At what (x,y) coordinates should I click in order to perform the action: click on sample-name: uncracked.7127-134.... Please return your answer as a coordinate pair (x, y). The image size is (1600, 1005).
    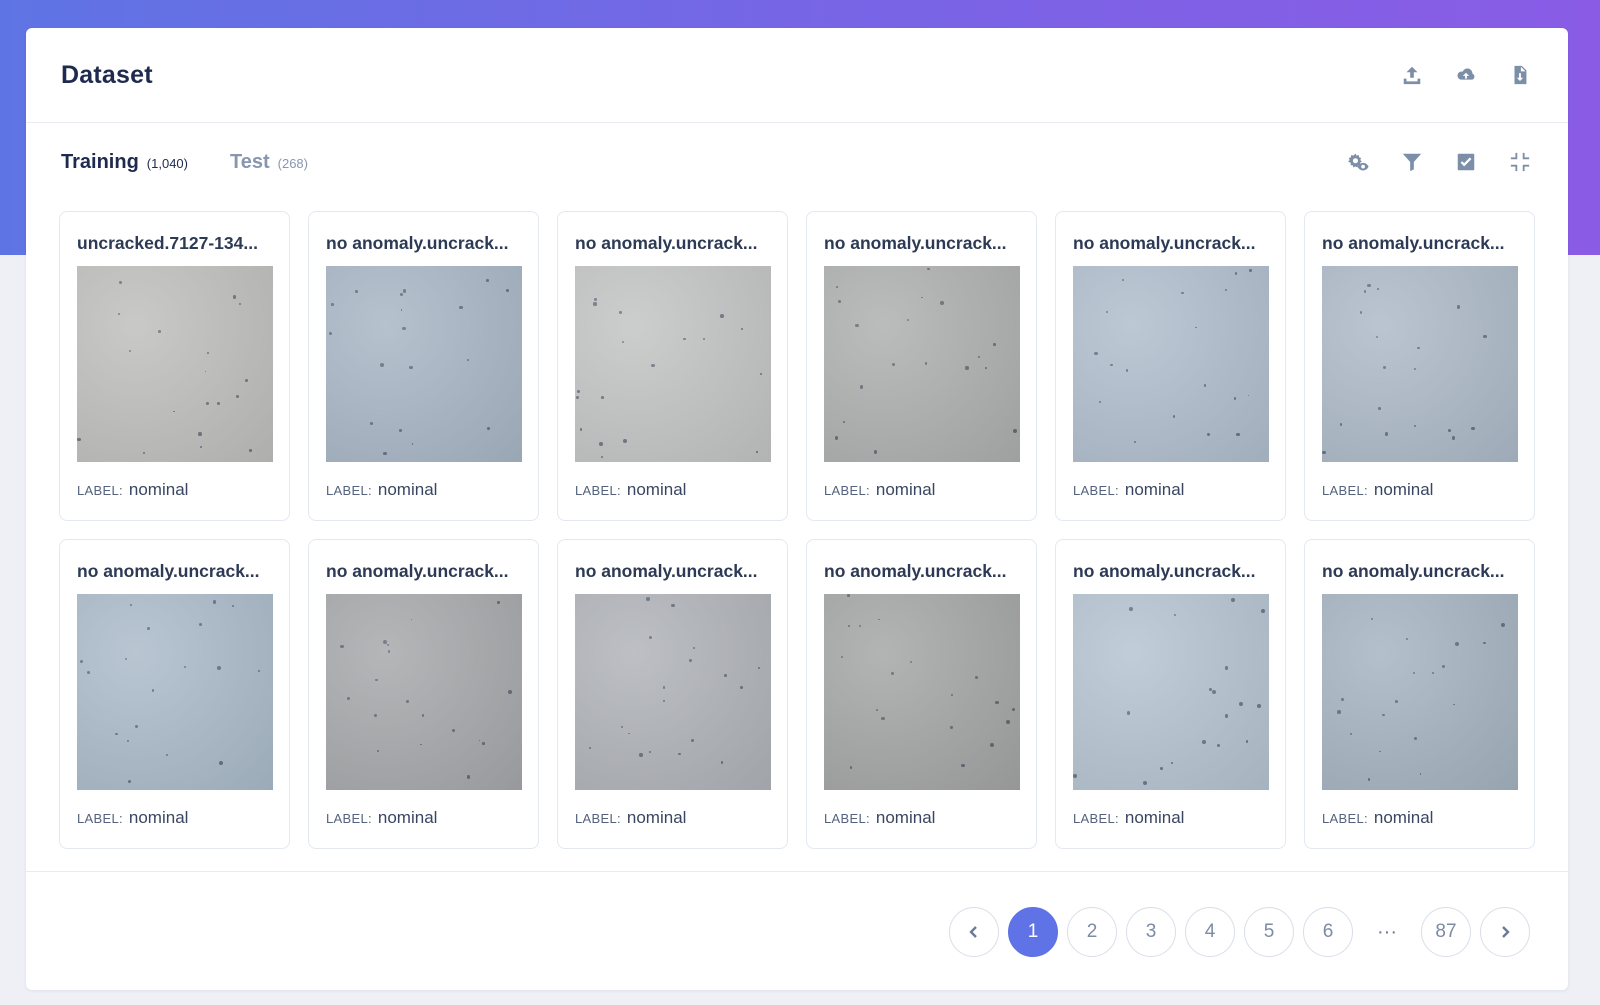
    Looking at the image, I should click on (167, 243).